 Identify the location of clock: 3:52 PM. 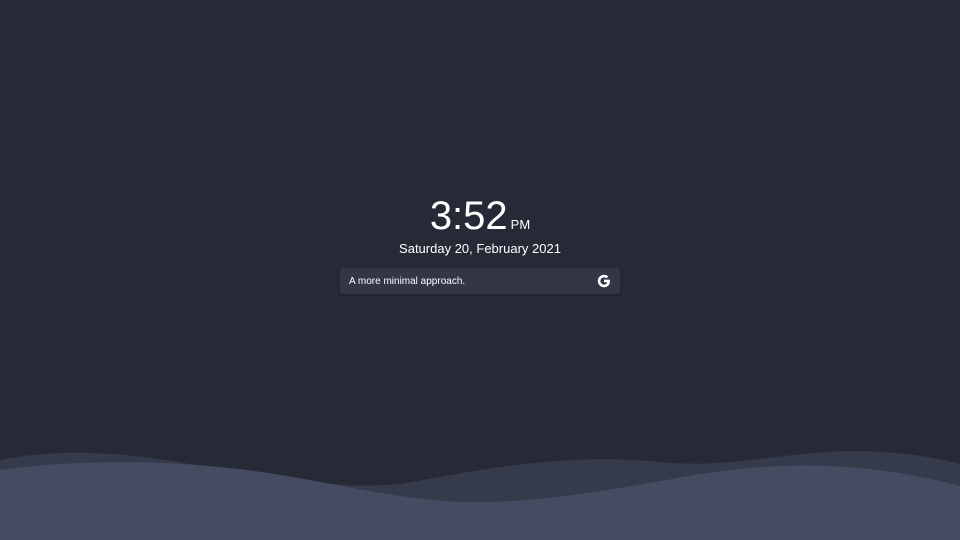
(480, 216).